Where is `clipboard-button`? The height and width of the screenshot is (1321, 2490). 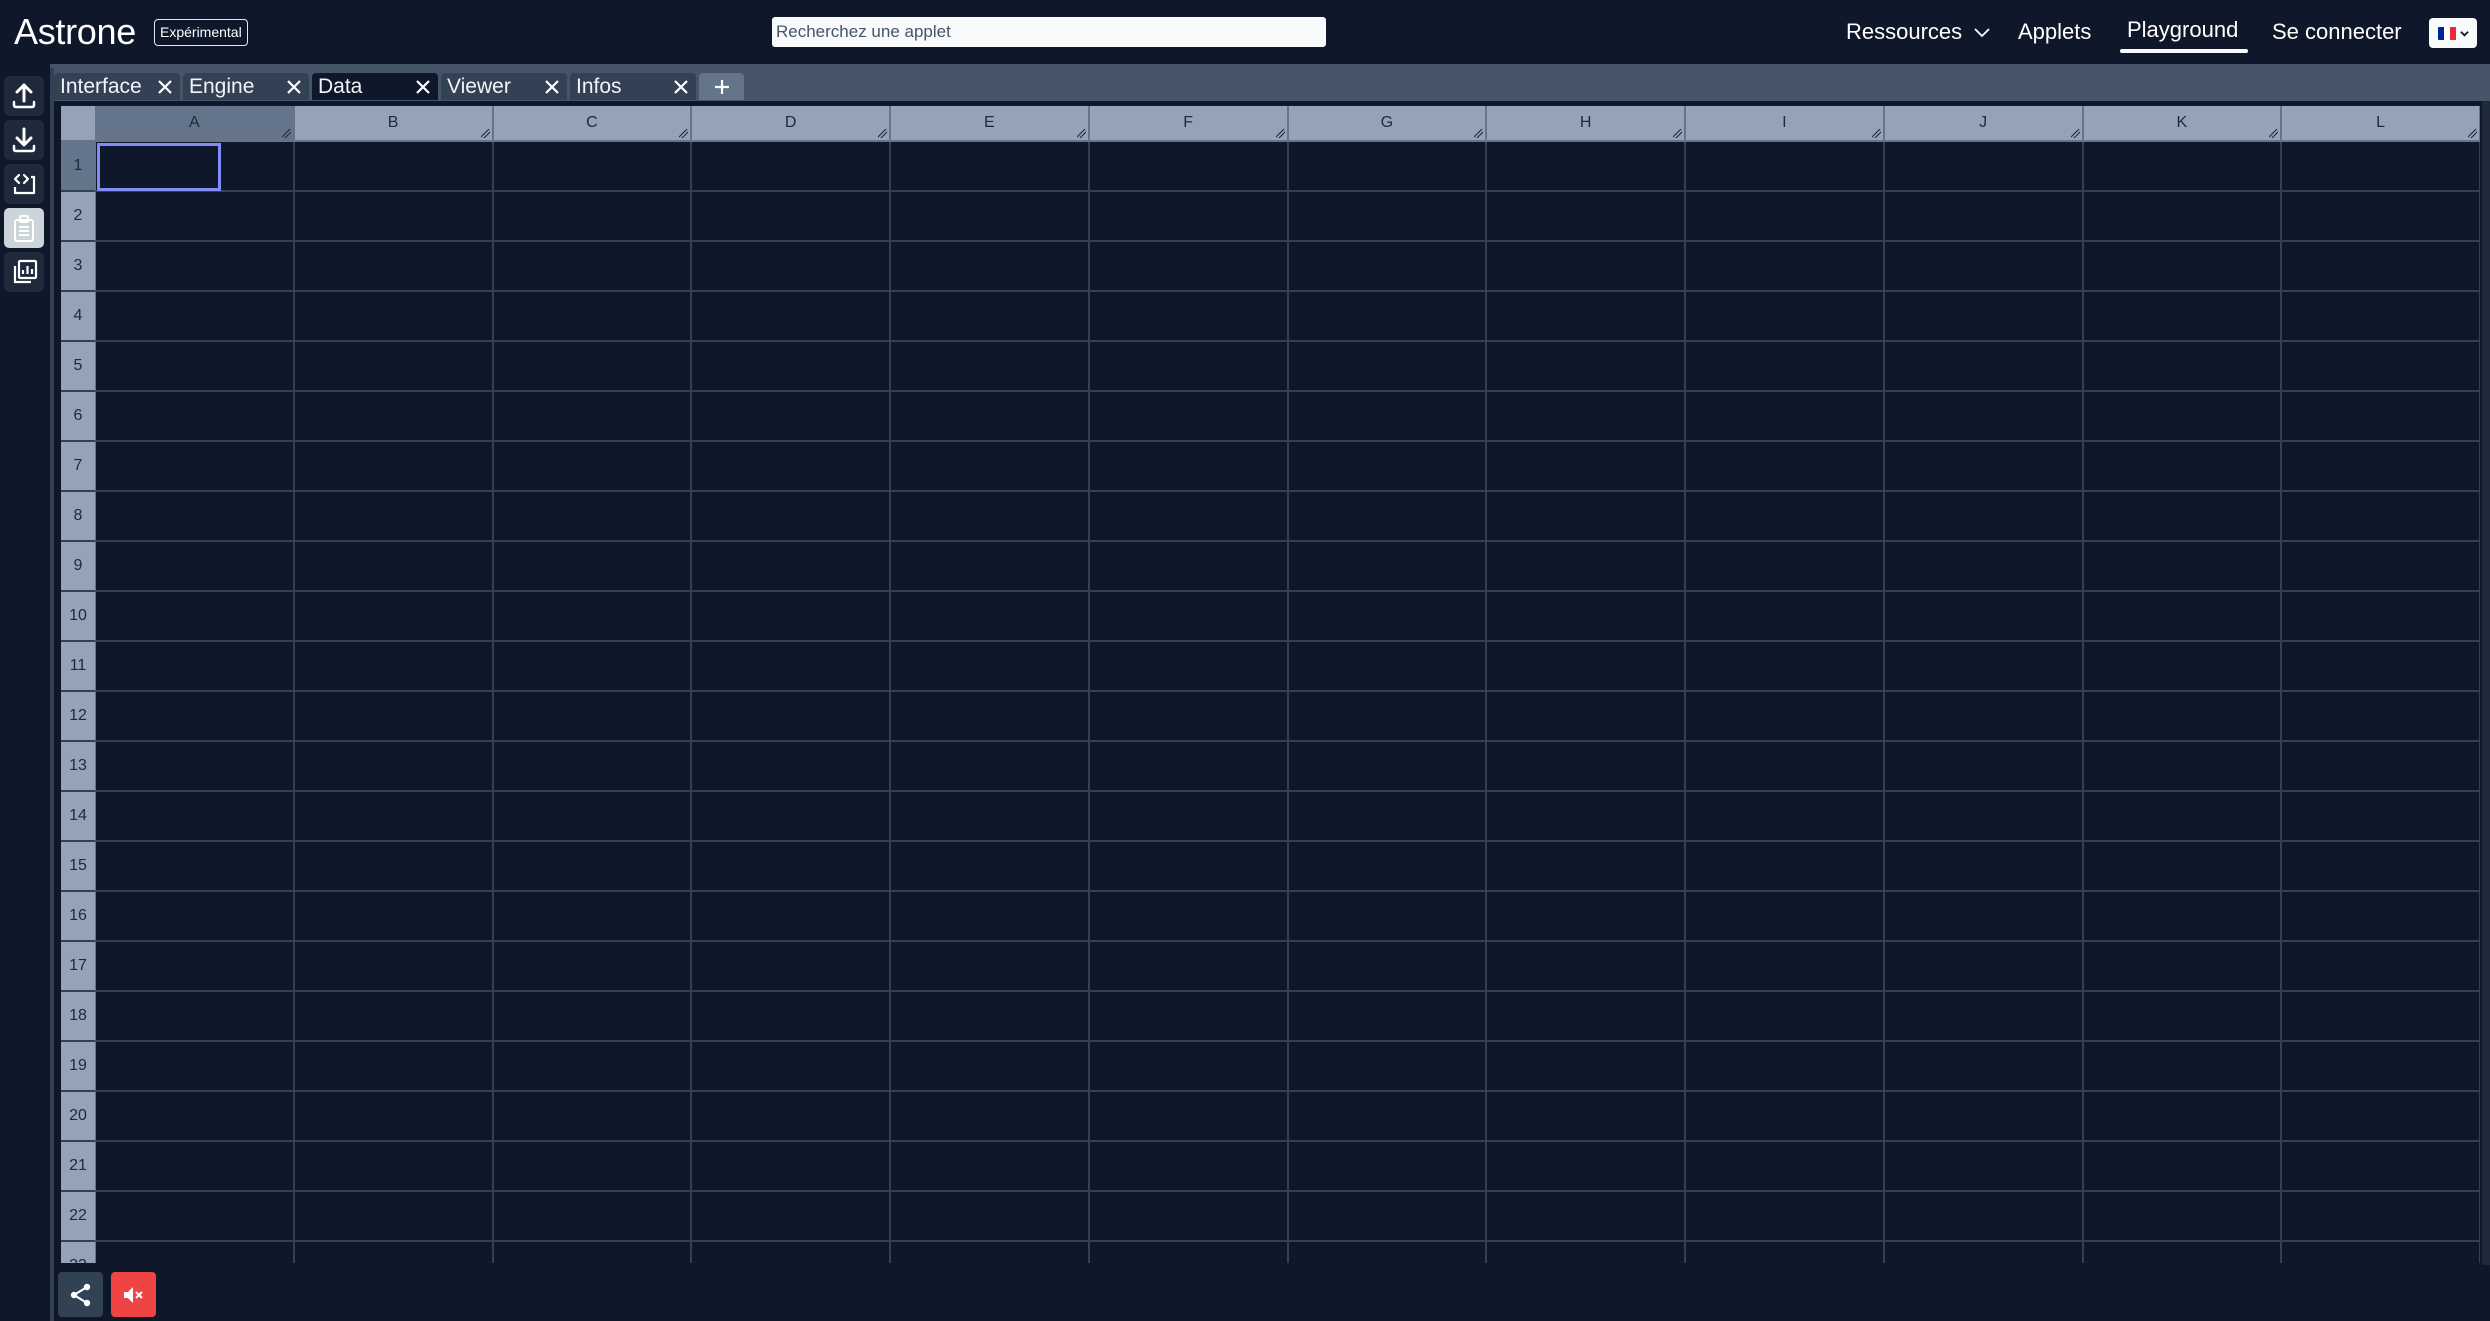 clipboard-button is located at coordinates (24, 228).